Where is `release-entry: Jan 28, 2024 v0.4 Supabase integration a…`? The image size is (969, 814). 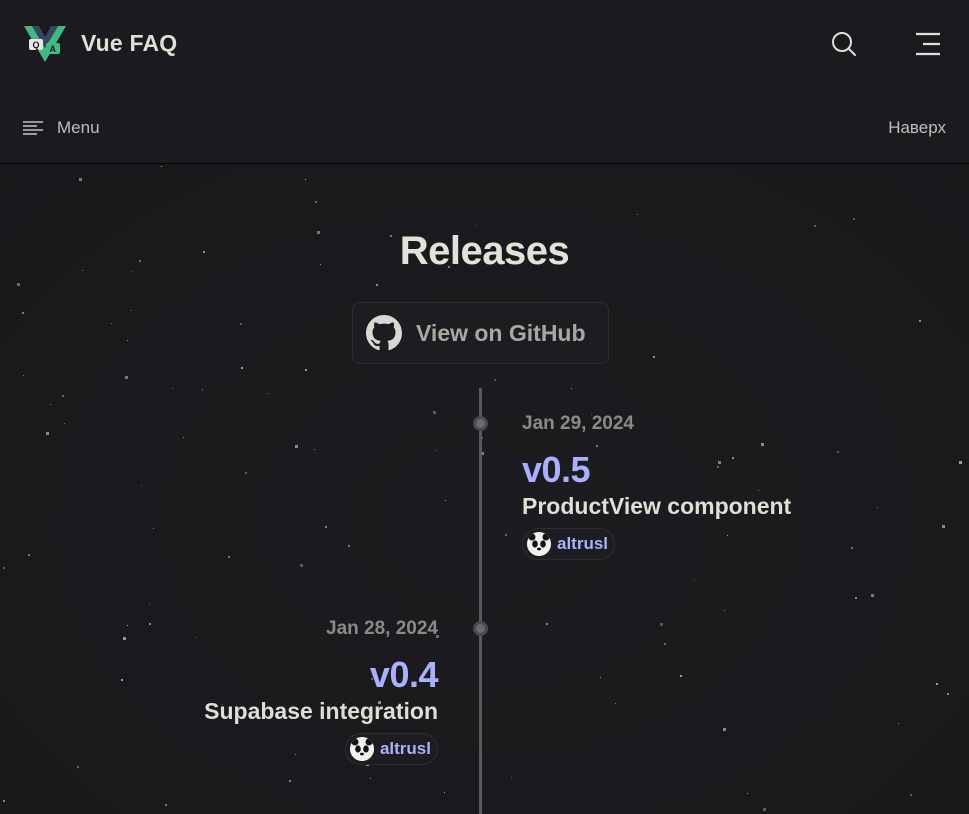 release-entry: Jan 28, 2024 v0.4 Supabase integration a… is located at coordinates (321, 692).